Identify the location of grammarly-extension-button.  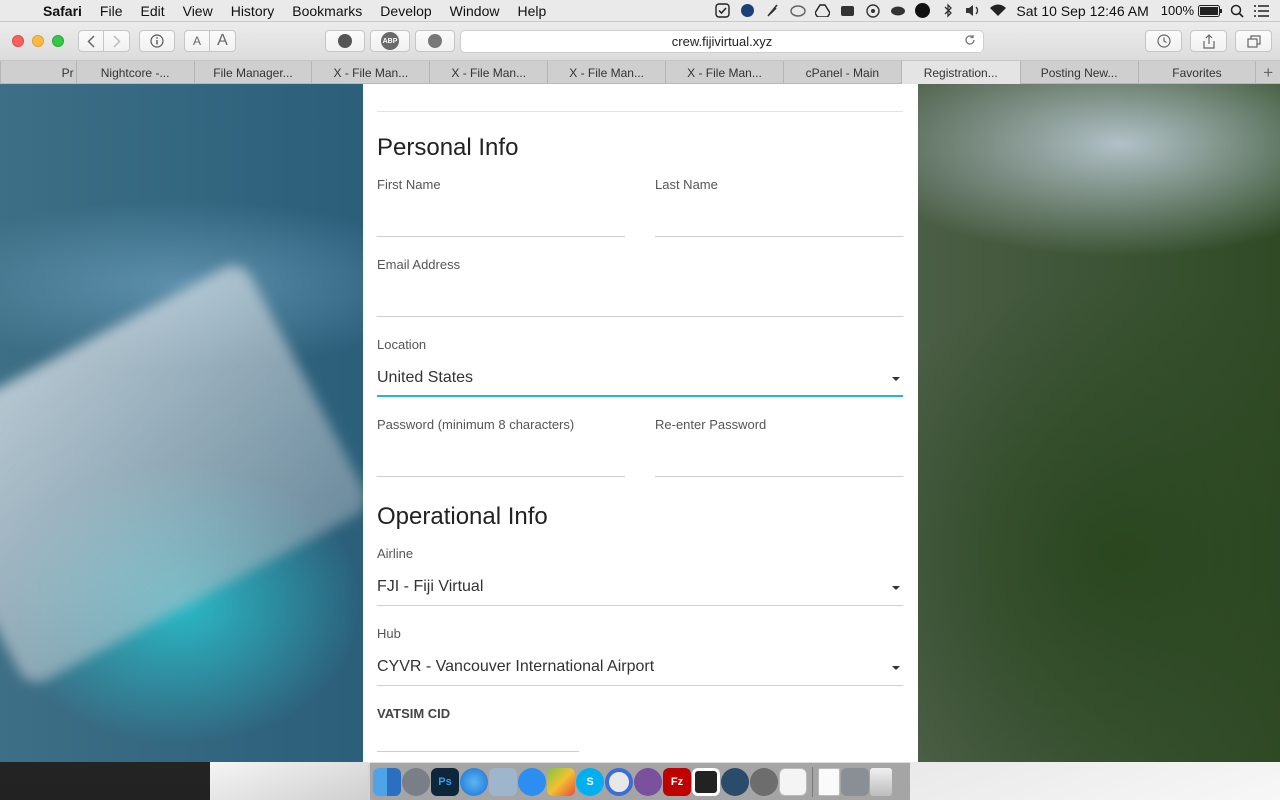
(435, 41).